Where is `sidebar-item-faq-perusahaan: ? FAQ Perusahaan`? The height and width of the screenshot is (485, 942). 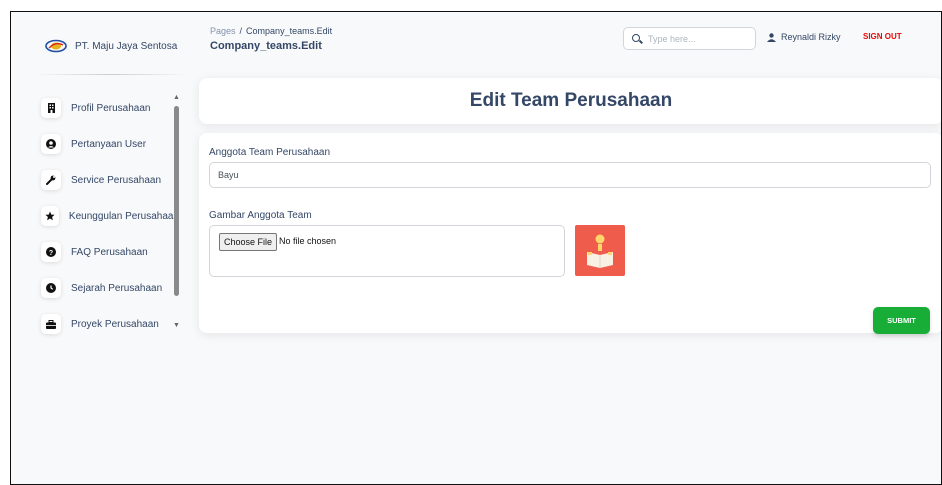 sidebar-item-faq-perusahaan: ? FAQ Perusahaan is located at coordinates (106, 252).